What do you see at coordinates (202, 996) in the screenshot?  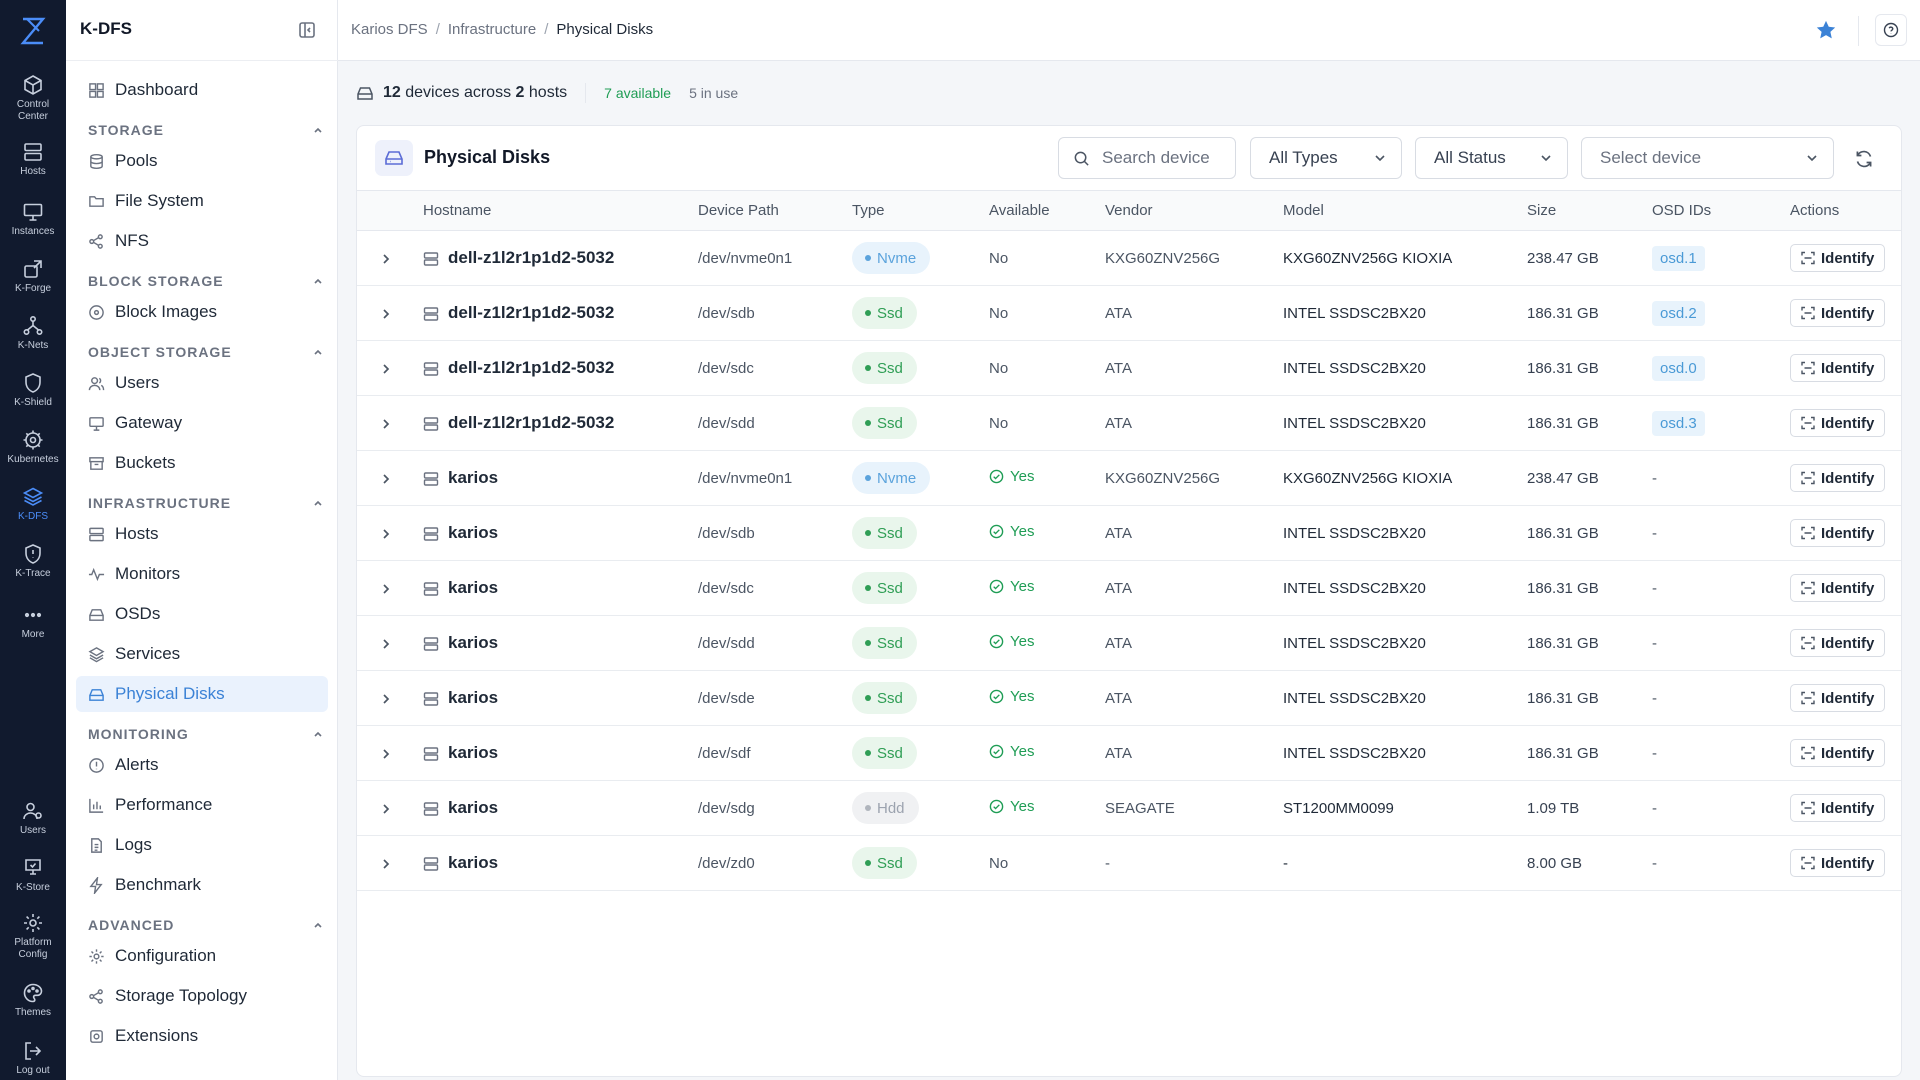 I see `sidebar-item-storage-topology: Storage Topology` at bounding box center [202, 996].